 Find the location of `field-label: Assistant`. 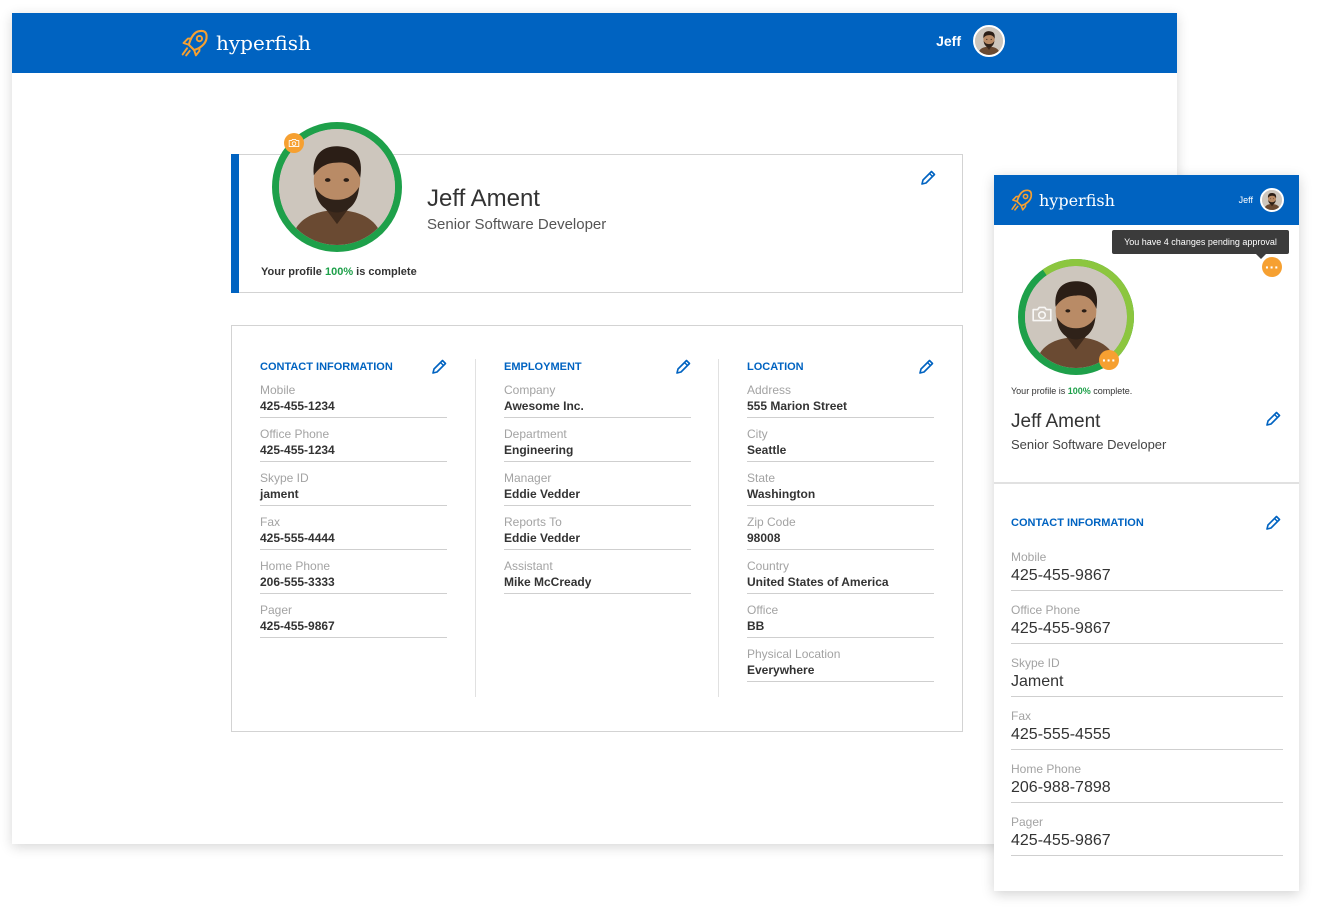

field-label: Assistant is located at coordinates (528, 566).